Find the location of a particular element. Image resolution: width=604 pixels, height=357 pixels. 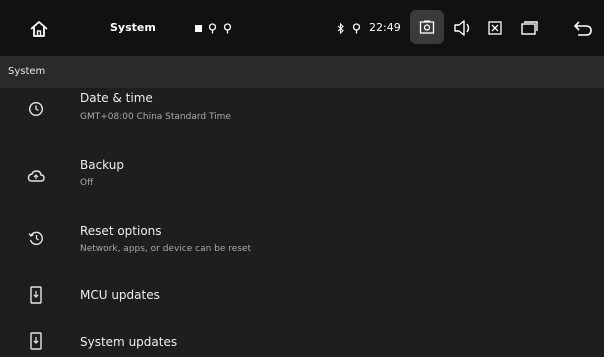

back-icon is located at coordinates (583, 28).